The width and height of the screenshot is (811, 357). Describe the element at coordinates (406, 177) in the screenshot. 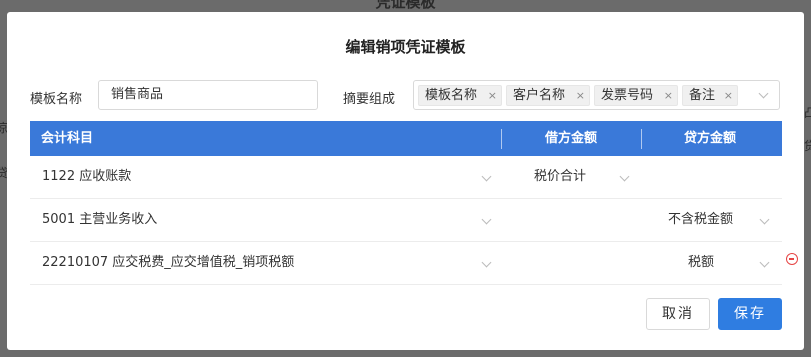

I see `table-row: 1122 应收账款 税价合计` at that location.